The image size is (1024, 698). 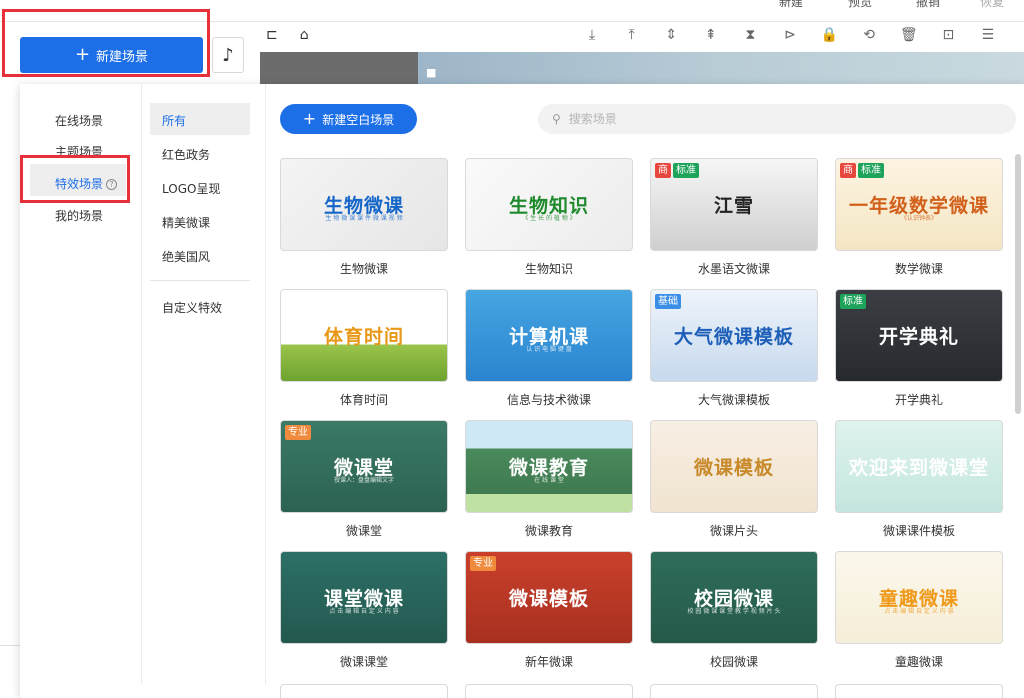 What do you see at coordinates (948, 35) in the screenshot?
I see `screenshot-icon: ⊡` at bounding box center [948, 35].